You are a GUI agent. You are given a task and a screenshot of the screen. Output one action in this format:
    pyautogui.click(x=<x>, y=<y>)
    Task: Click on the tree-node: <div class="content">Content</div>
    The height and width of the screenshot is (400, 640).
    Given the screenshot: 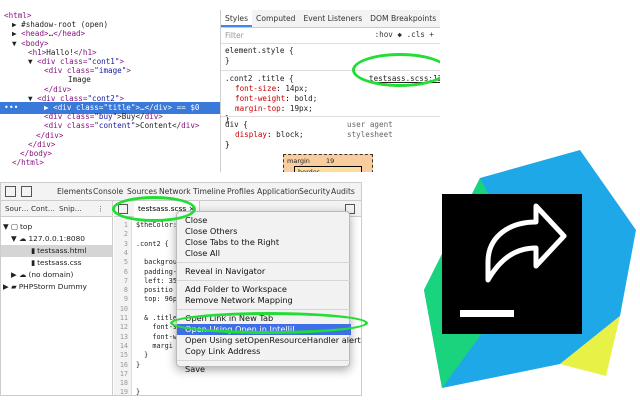 What is the action you would take?
    pyautogui.click(x=121, y=126)
    